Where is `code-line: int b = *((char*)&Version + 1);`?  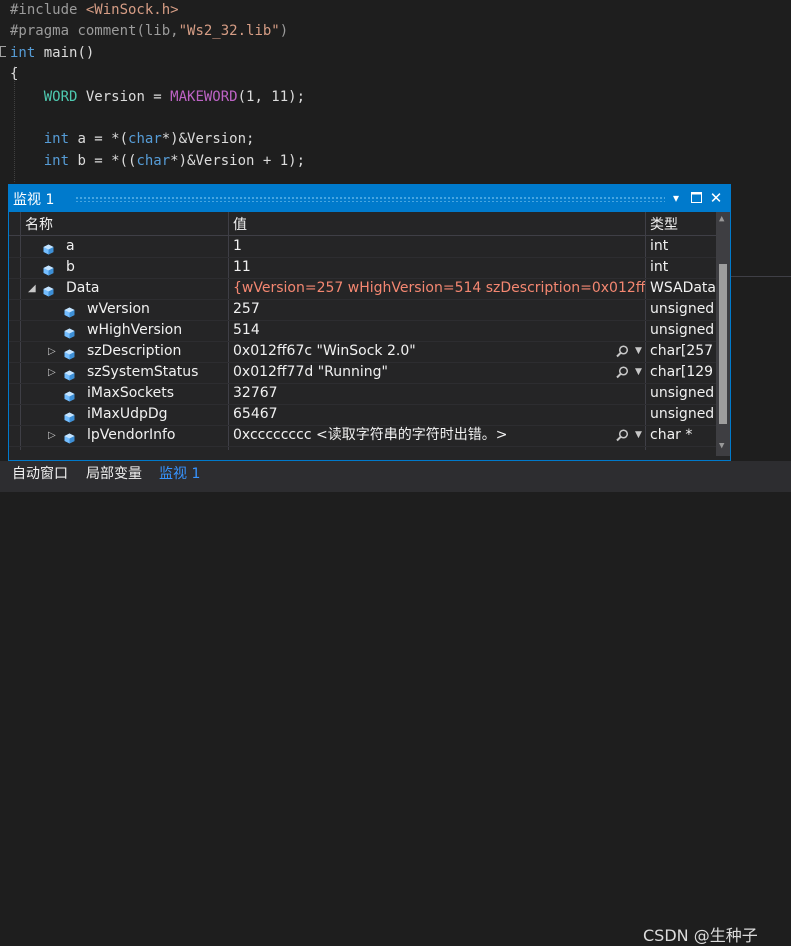
code-line: int b = *((char*)&Version + 1); is located at coordinates (157, 161).